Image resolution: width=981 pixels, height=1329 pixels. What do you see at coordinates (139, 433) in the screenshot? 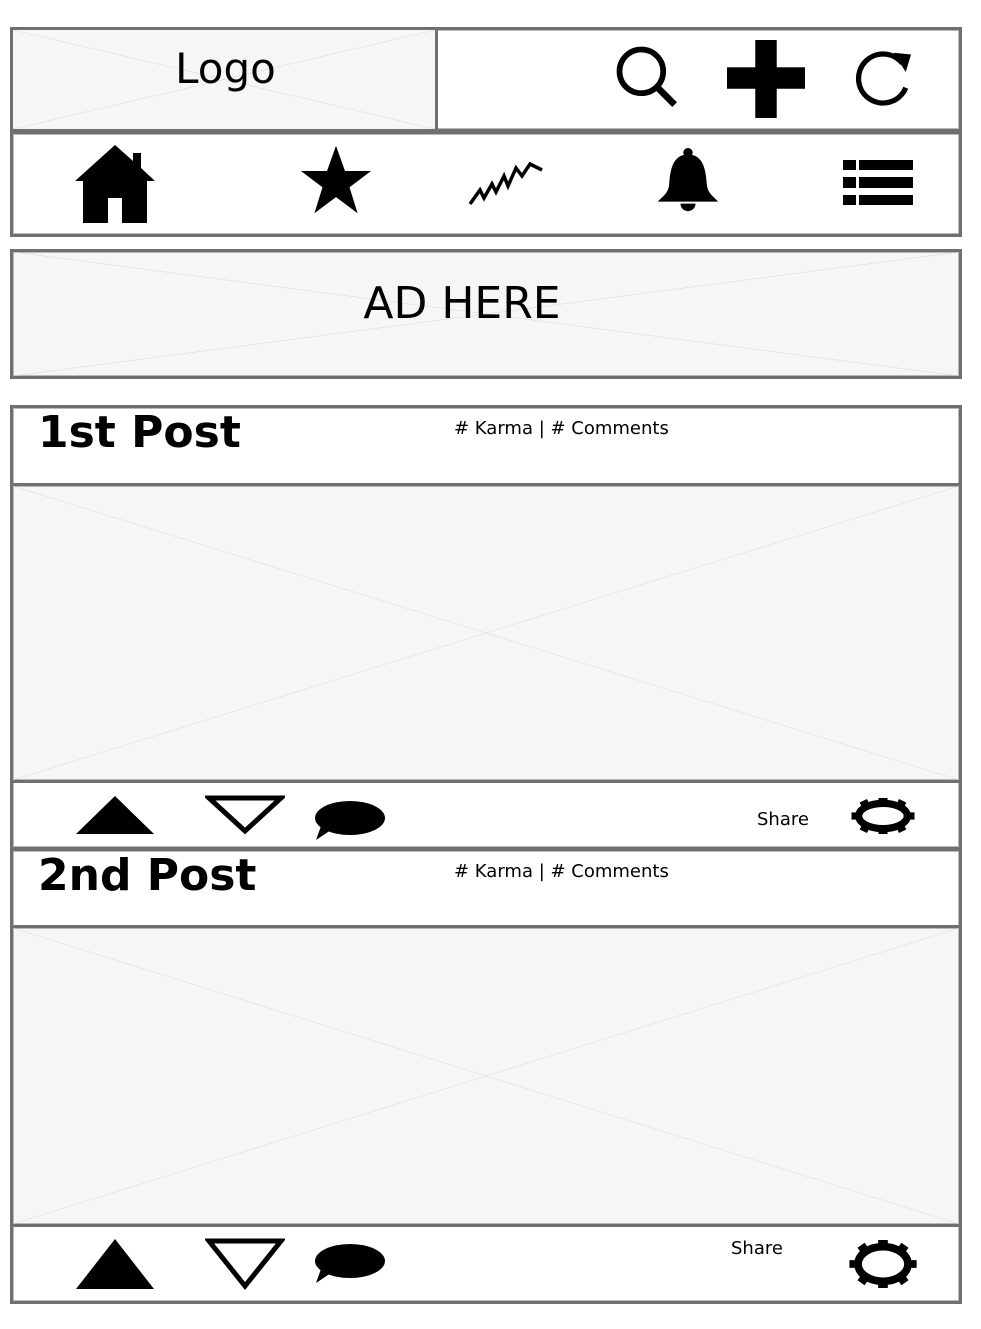
I see `post-title: 1st Post` at bounding box center [139, 433].